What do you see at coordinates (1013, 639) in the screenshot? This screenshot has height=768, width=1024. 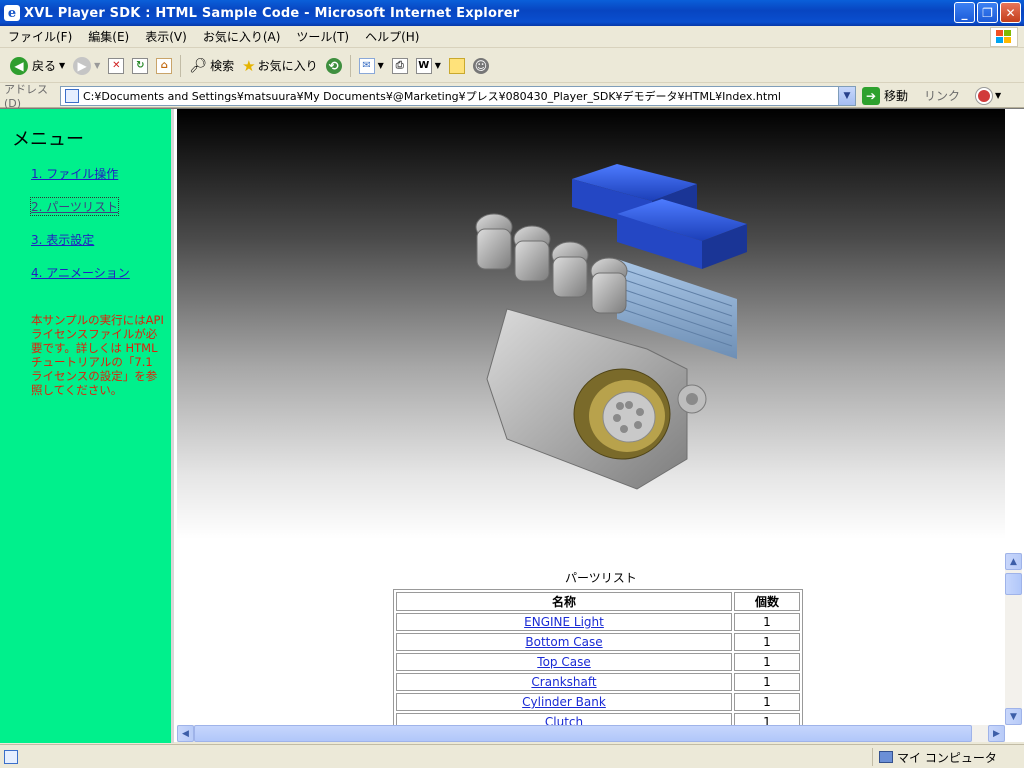 I see `vertical-scrollbar: ▲ ▼` at bounding box center [1013, 639].